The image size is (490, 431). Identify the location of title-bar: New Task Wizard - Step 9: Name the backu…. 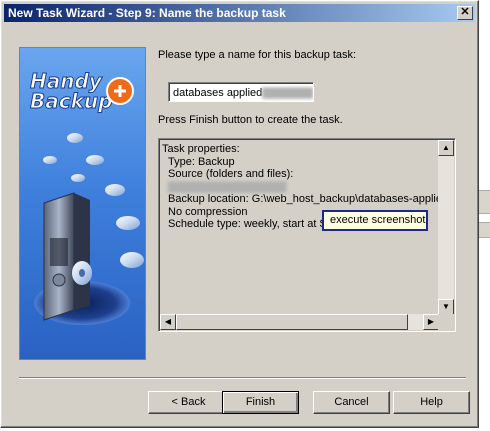
(239, 13).